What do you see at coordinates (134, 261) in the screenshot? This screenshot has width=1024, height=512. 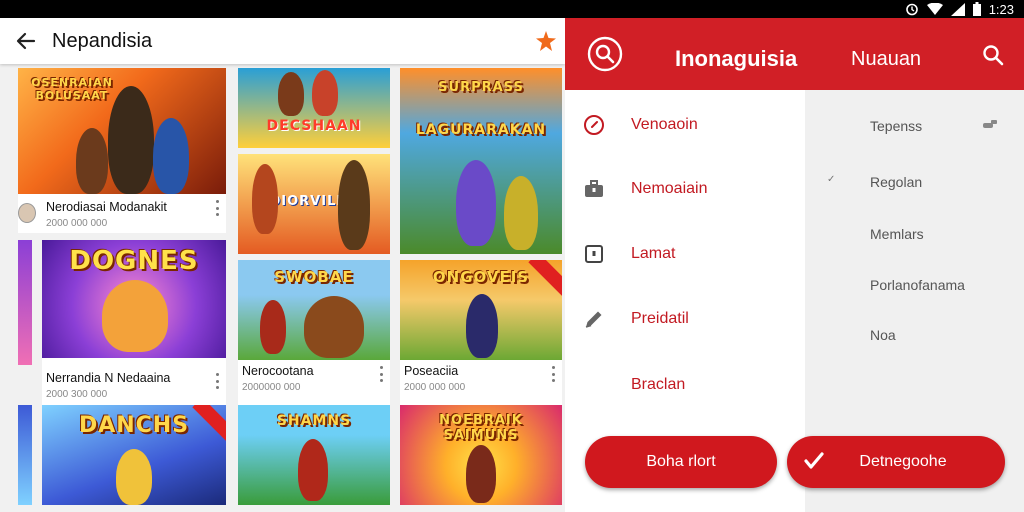 I see `game-art-title: DOGNES` at bounding box center [134, 261].